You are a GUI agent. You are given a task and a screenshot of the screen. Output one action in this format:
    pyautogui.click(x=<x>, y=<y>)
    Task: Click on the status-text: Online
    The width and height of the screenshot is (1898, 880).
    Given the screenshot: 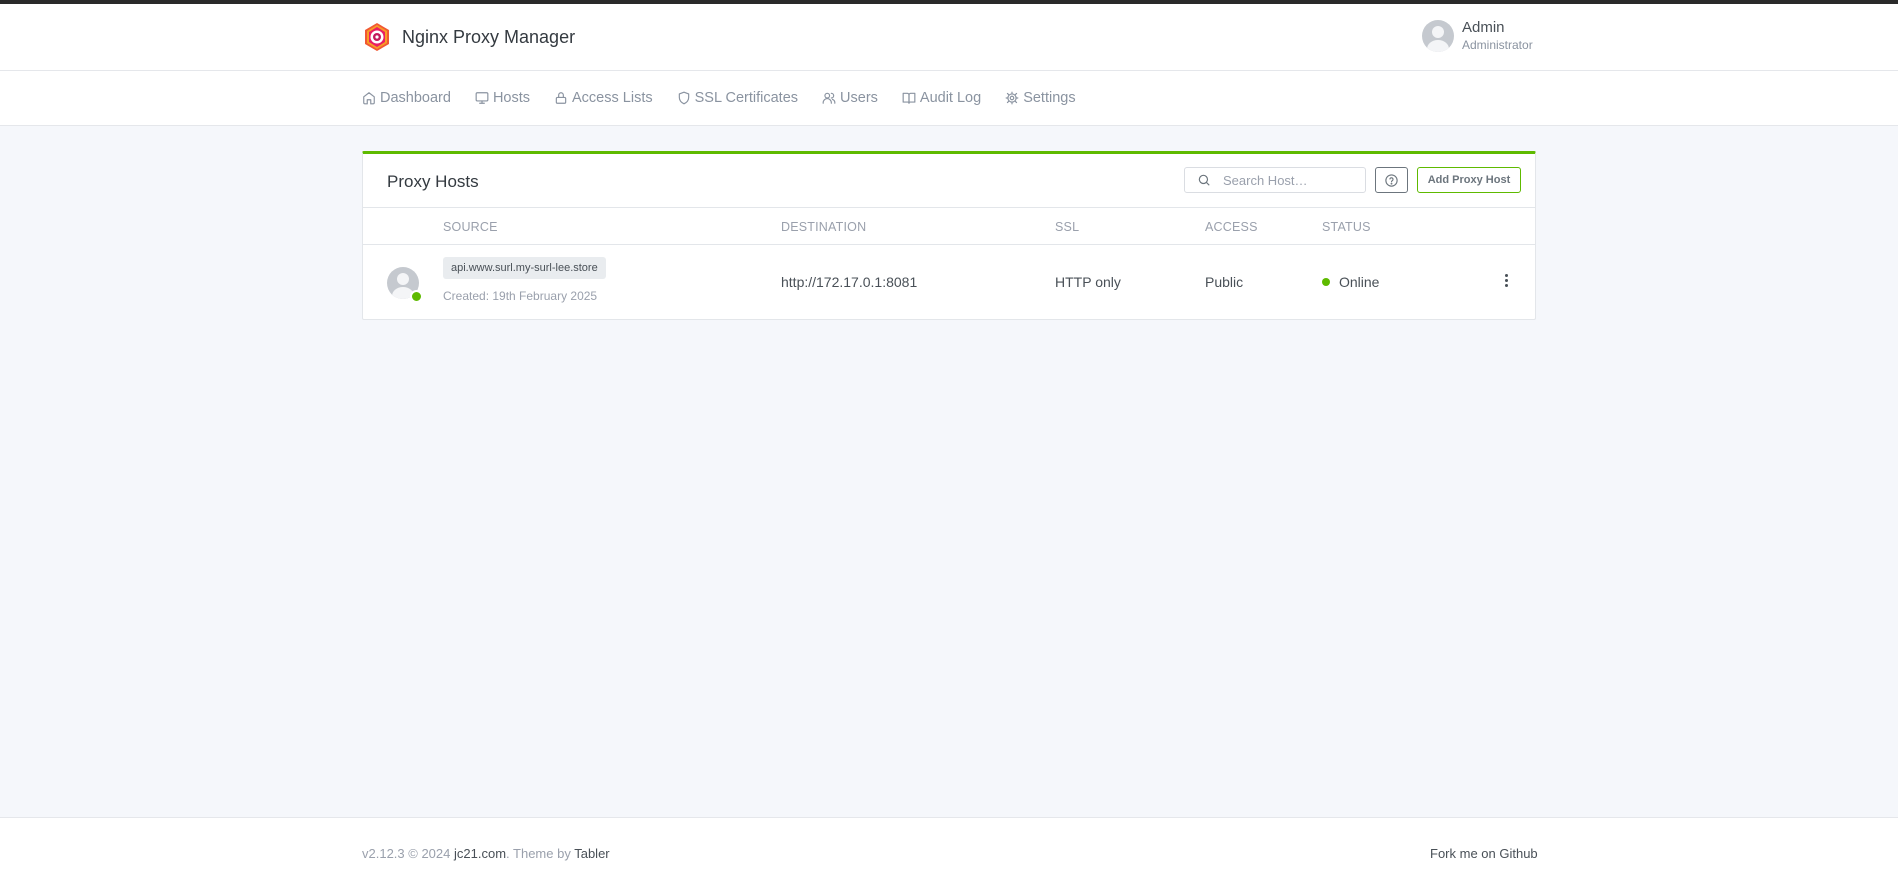 What is the action you would take?
    pyautogui.click(x=1359, y=282)
    